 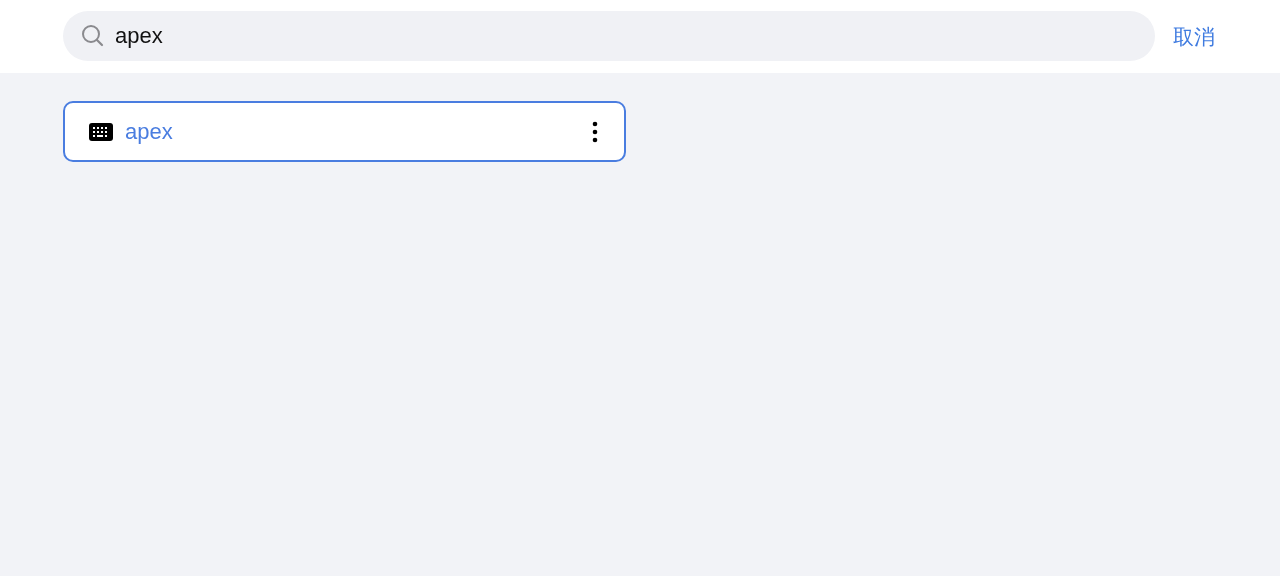 What do you see at coordinates (344, 131) in the screenshot?
I see `result-item: apex` at bounding box center [344, 131].